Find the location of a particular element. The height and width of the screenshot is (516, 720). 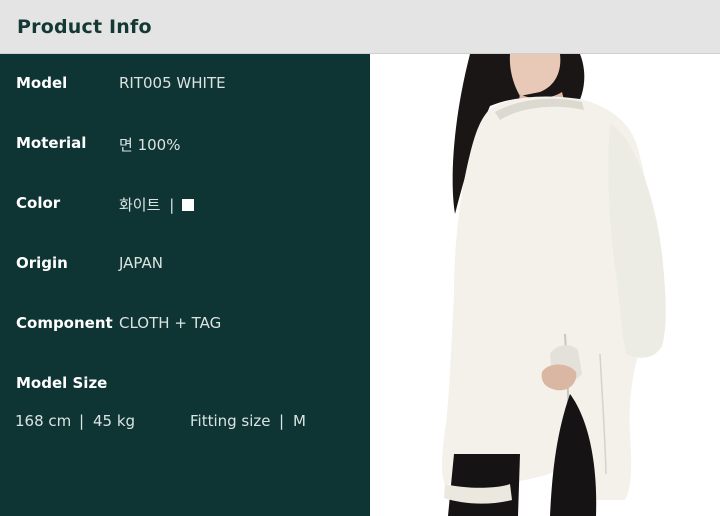

spec-row-origin: Origin JAPAN is located at coordinates (185, 266).